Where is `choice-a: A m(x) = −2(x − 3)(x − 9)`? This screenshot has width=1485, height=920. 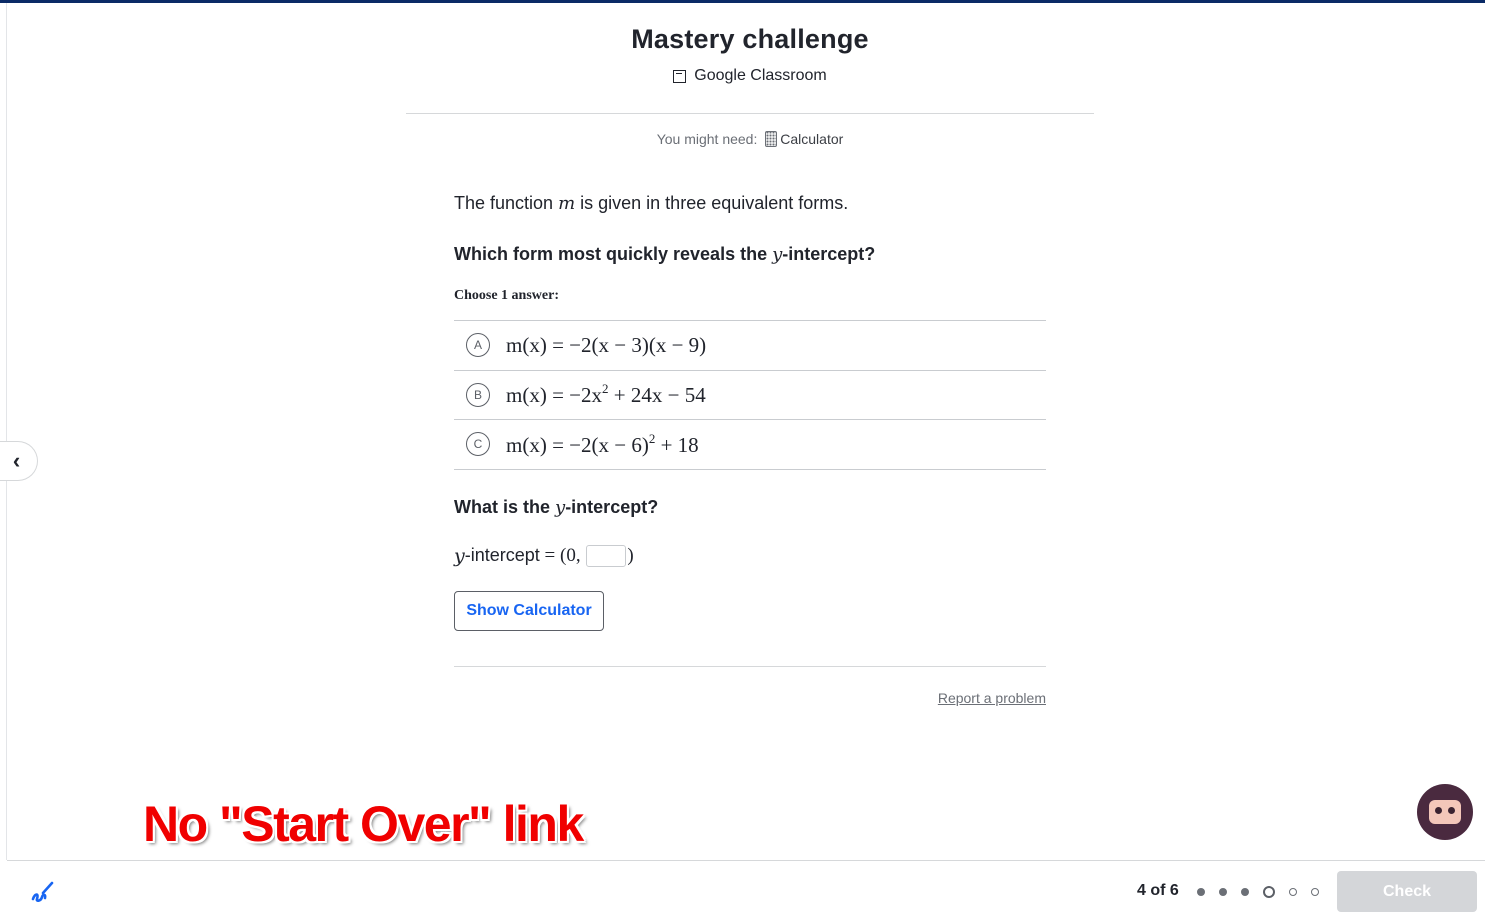
choice-a: A m(x) = −2(x − 3)(x − 9) is located at coordinates (750, 346).